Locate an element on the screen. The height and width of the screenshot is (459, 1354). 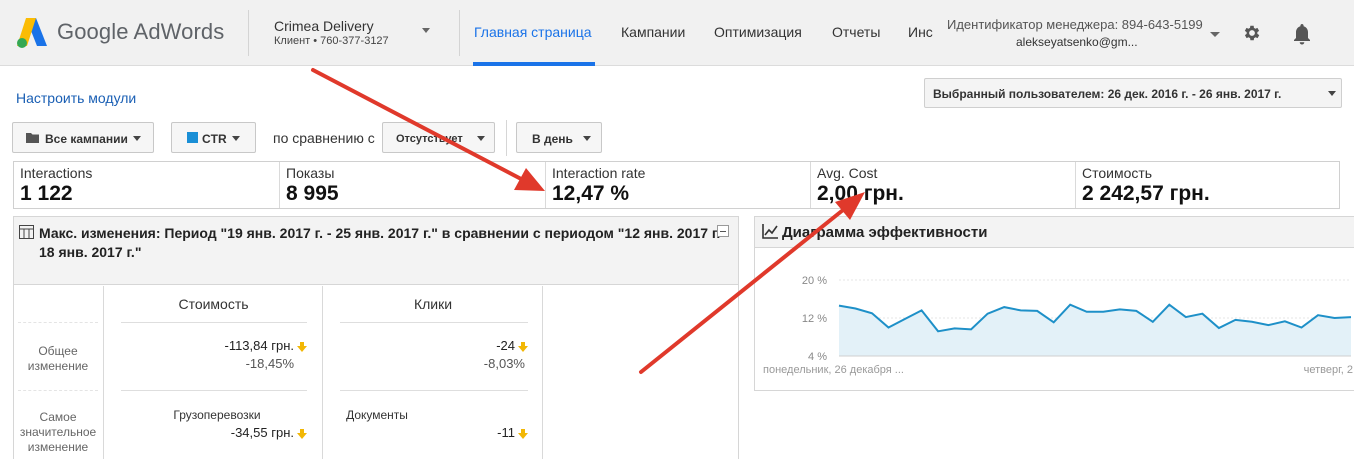
manager-id: Идентификатор менеджера: 894-643-5199 is located at coordinates (1075, 24).